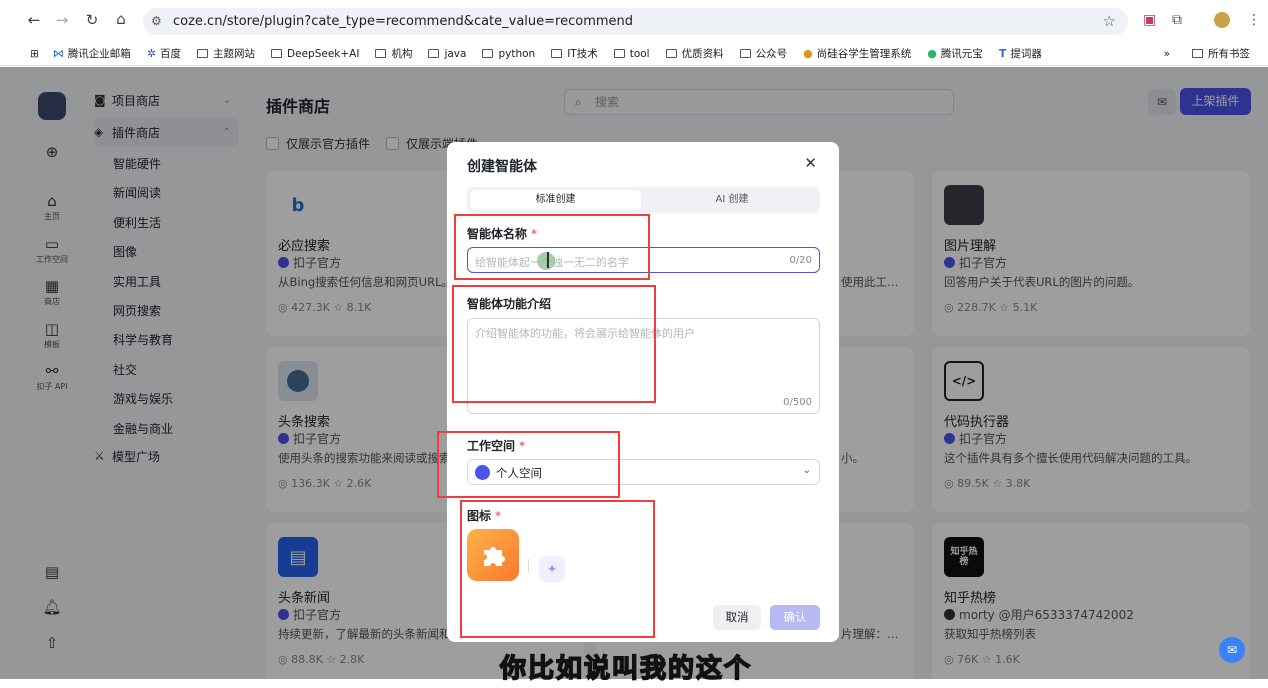 The height and width of the screenshot is (688, 1268). What do you see at coordinates (732, 200) in the screenshot?
I see `tab-ai-create: AI 创建` at bounding box center [732, 200].